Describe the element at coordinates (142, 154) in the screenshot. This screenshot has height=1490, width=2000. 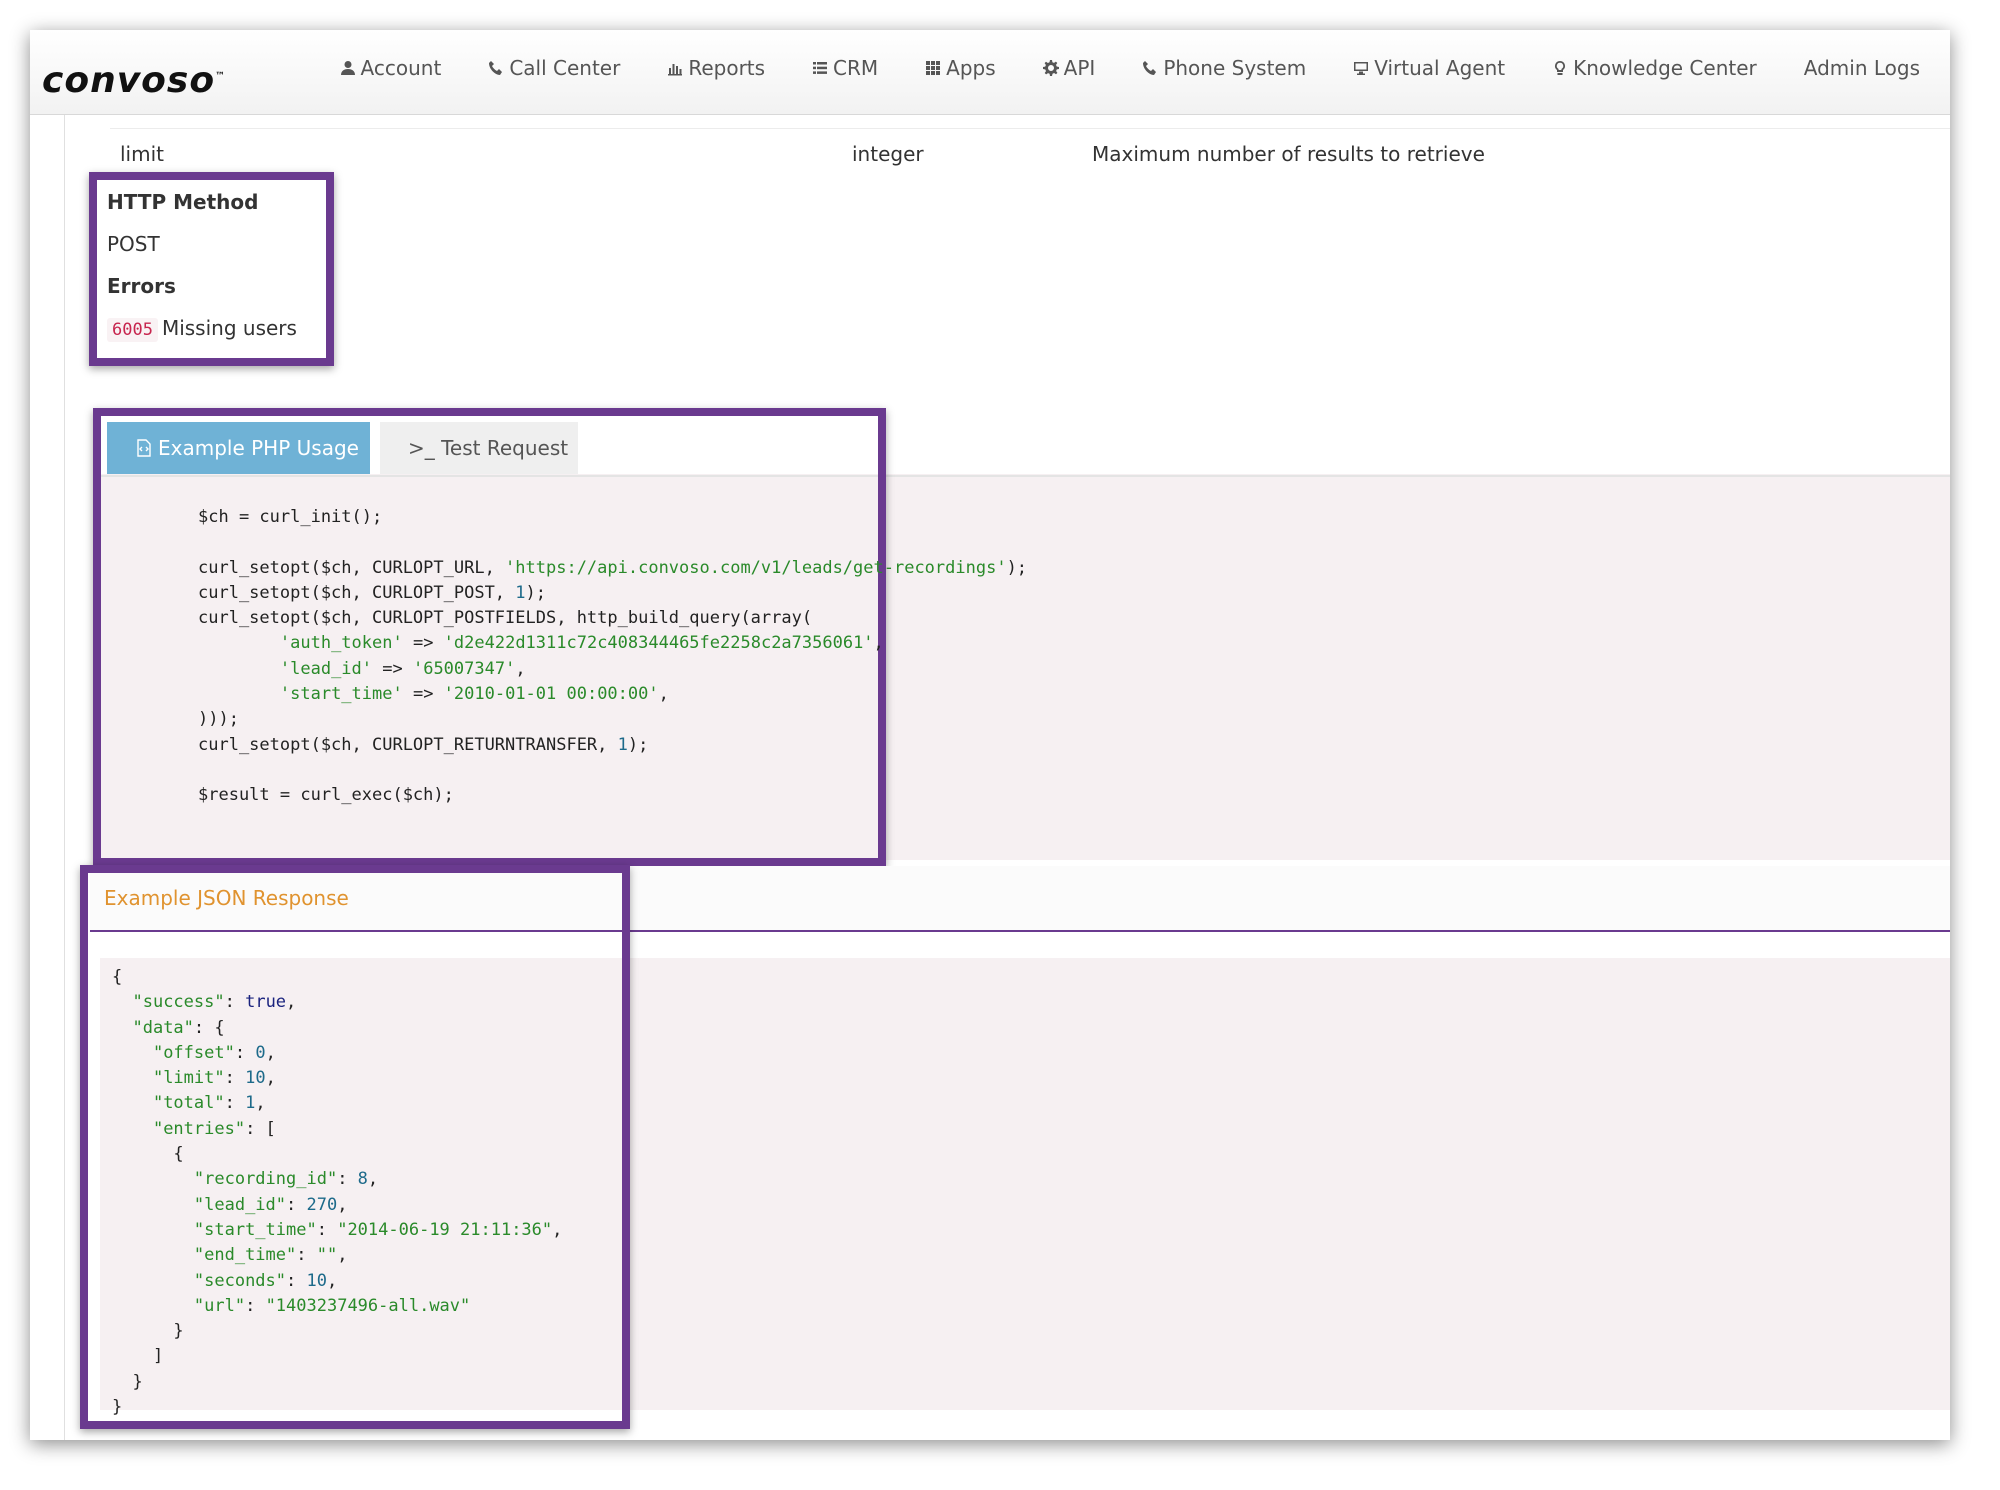
I see `param-name: limit` at that location.